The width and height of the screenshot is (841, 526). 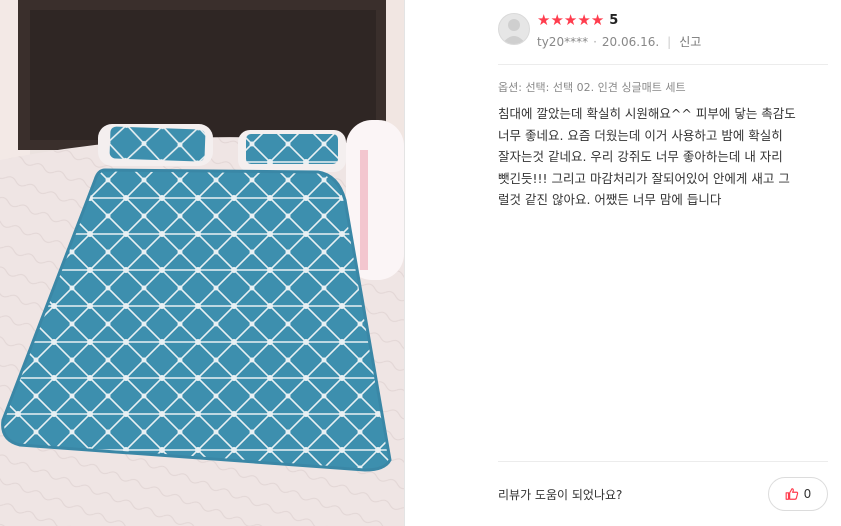 I want to click on thumbs-up-icon, so click(x=791, y=494).